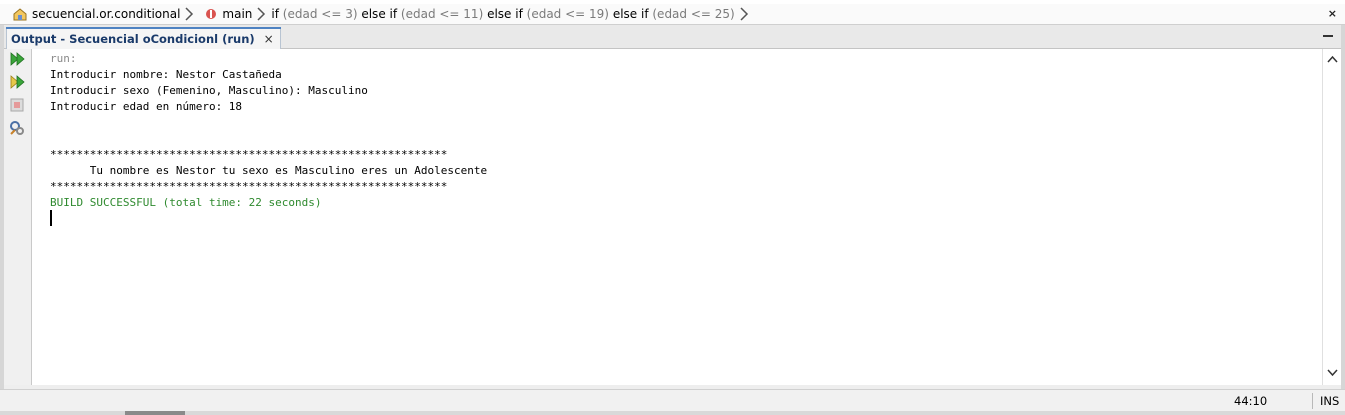  I want to click on tab-output-label: Output - Secuencial oCondicionl (run), so click(133, 38).